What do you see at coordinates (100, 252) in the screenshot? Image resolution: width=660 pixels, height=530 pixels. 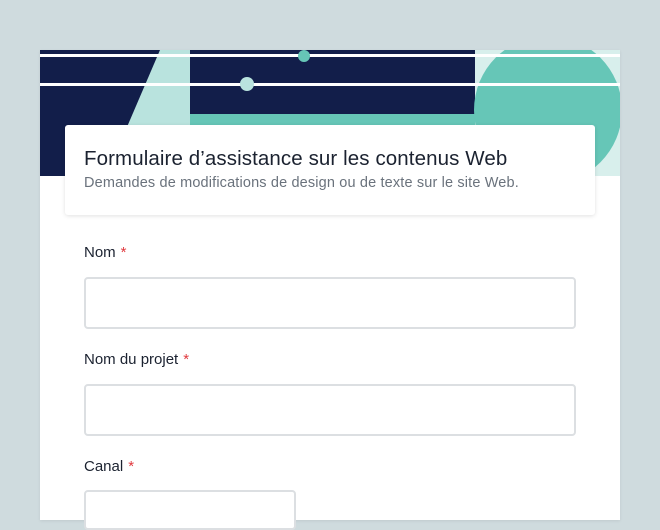 I see `name-label-text: Nom` at bounding box center [100, 252].